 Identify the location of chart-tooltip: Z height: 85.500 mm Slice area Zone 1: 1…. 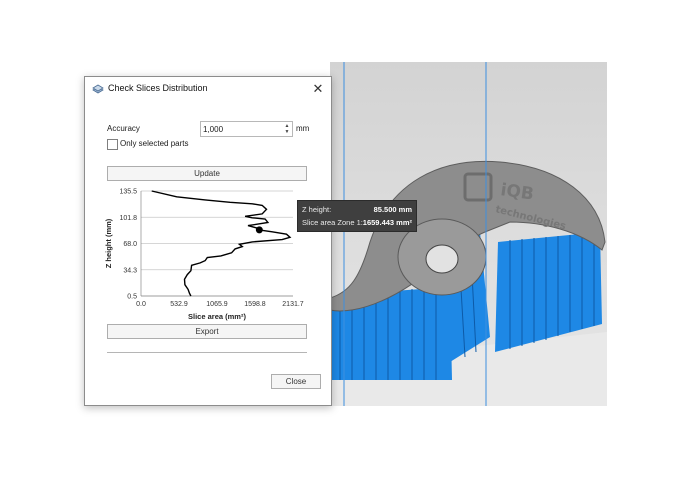
(357, 216).